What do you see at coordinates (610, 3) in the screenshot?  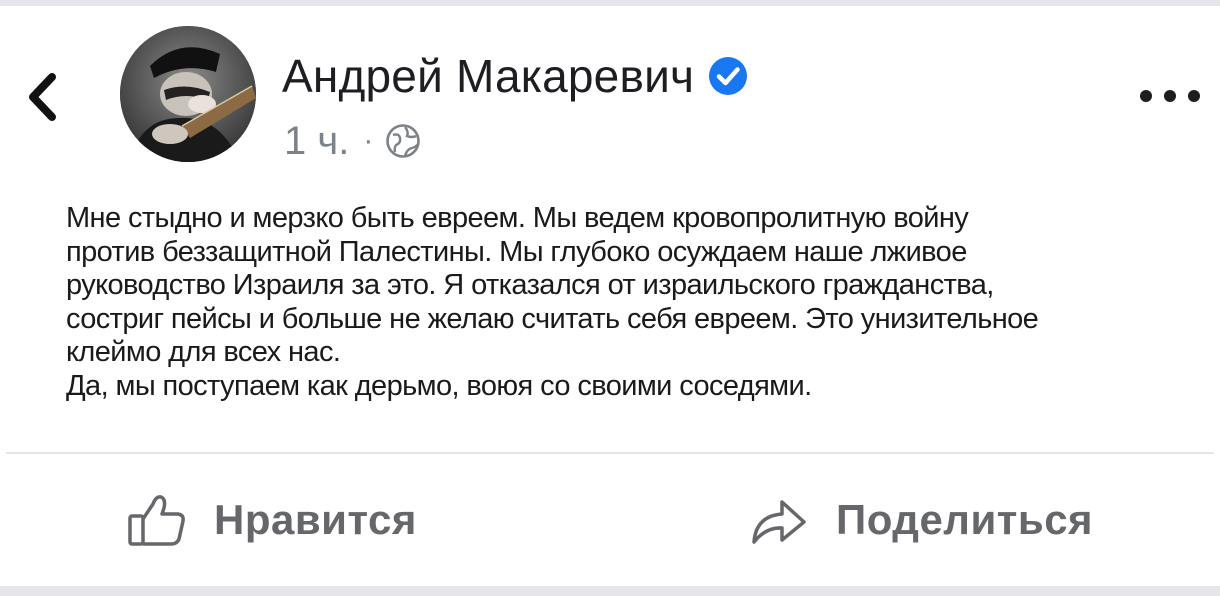 I see `top-divider` at bounding box center [610, 3].